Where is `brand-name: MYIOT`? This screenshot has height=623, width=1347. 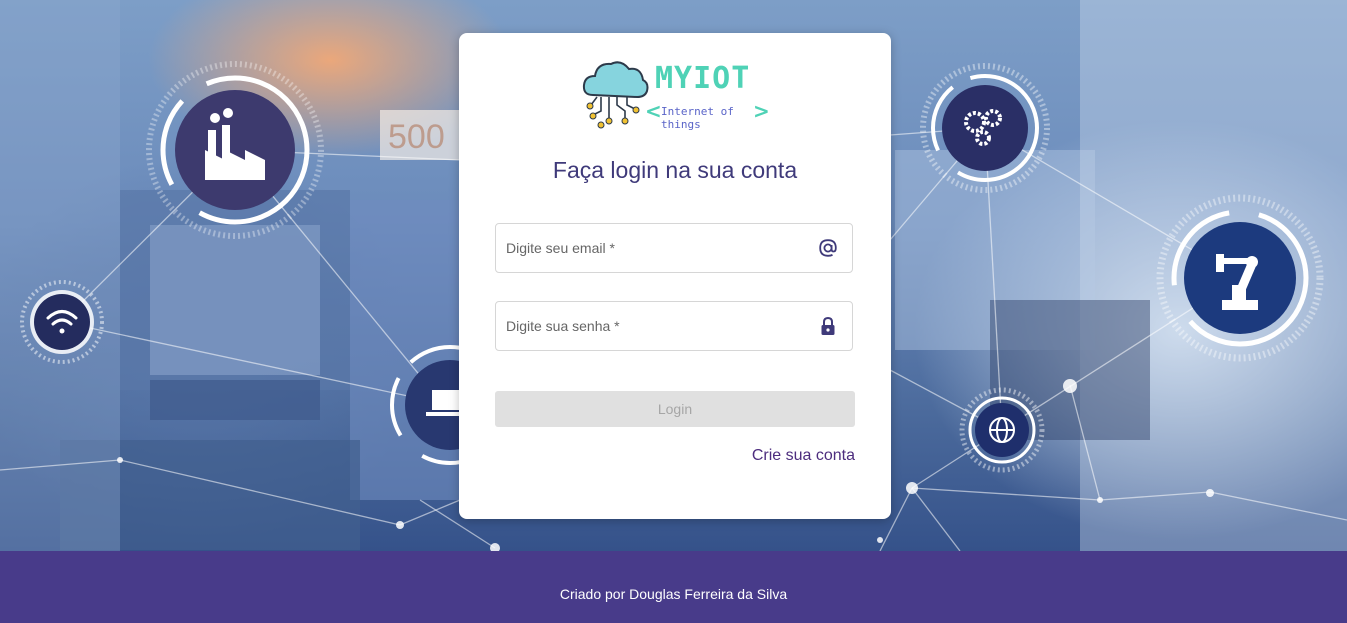 brand-name: MYIOT is located at coordinates (703, 78).